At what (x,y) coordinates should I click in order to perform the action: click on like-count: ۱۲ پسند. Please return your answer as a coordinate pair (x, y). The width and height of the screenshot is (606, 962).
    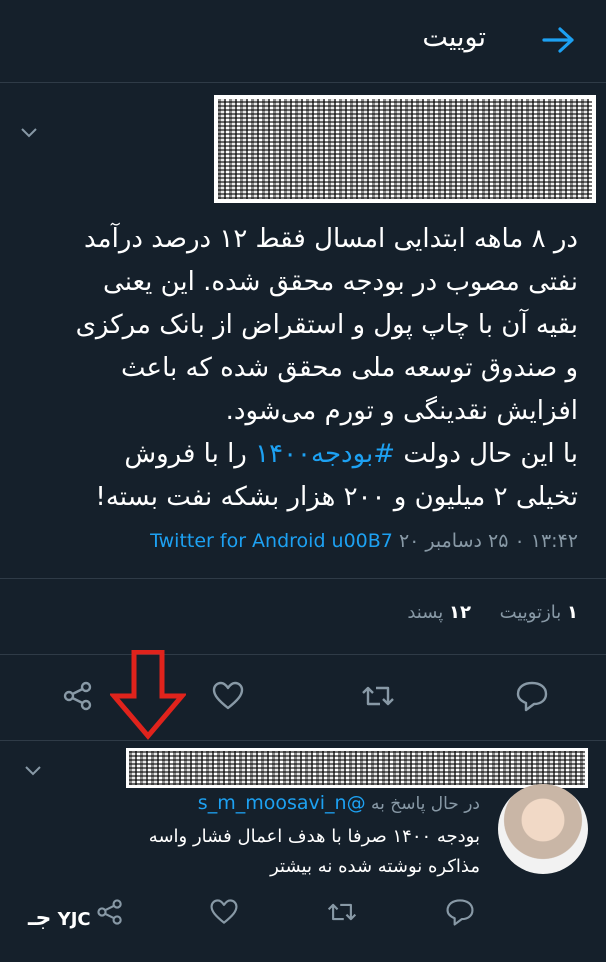
    Looking at the image, I should click on (439, 612).